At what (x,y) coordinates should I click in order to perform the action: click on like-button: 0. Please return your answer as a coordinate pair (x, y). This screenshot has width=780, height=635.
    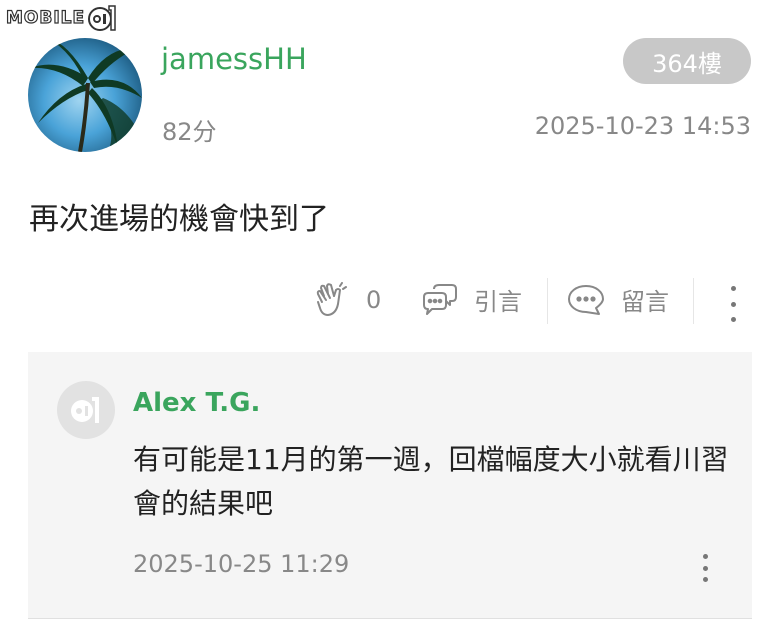
    Looking at the image, I should click on (347, 300).